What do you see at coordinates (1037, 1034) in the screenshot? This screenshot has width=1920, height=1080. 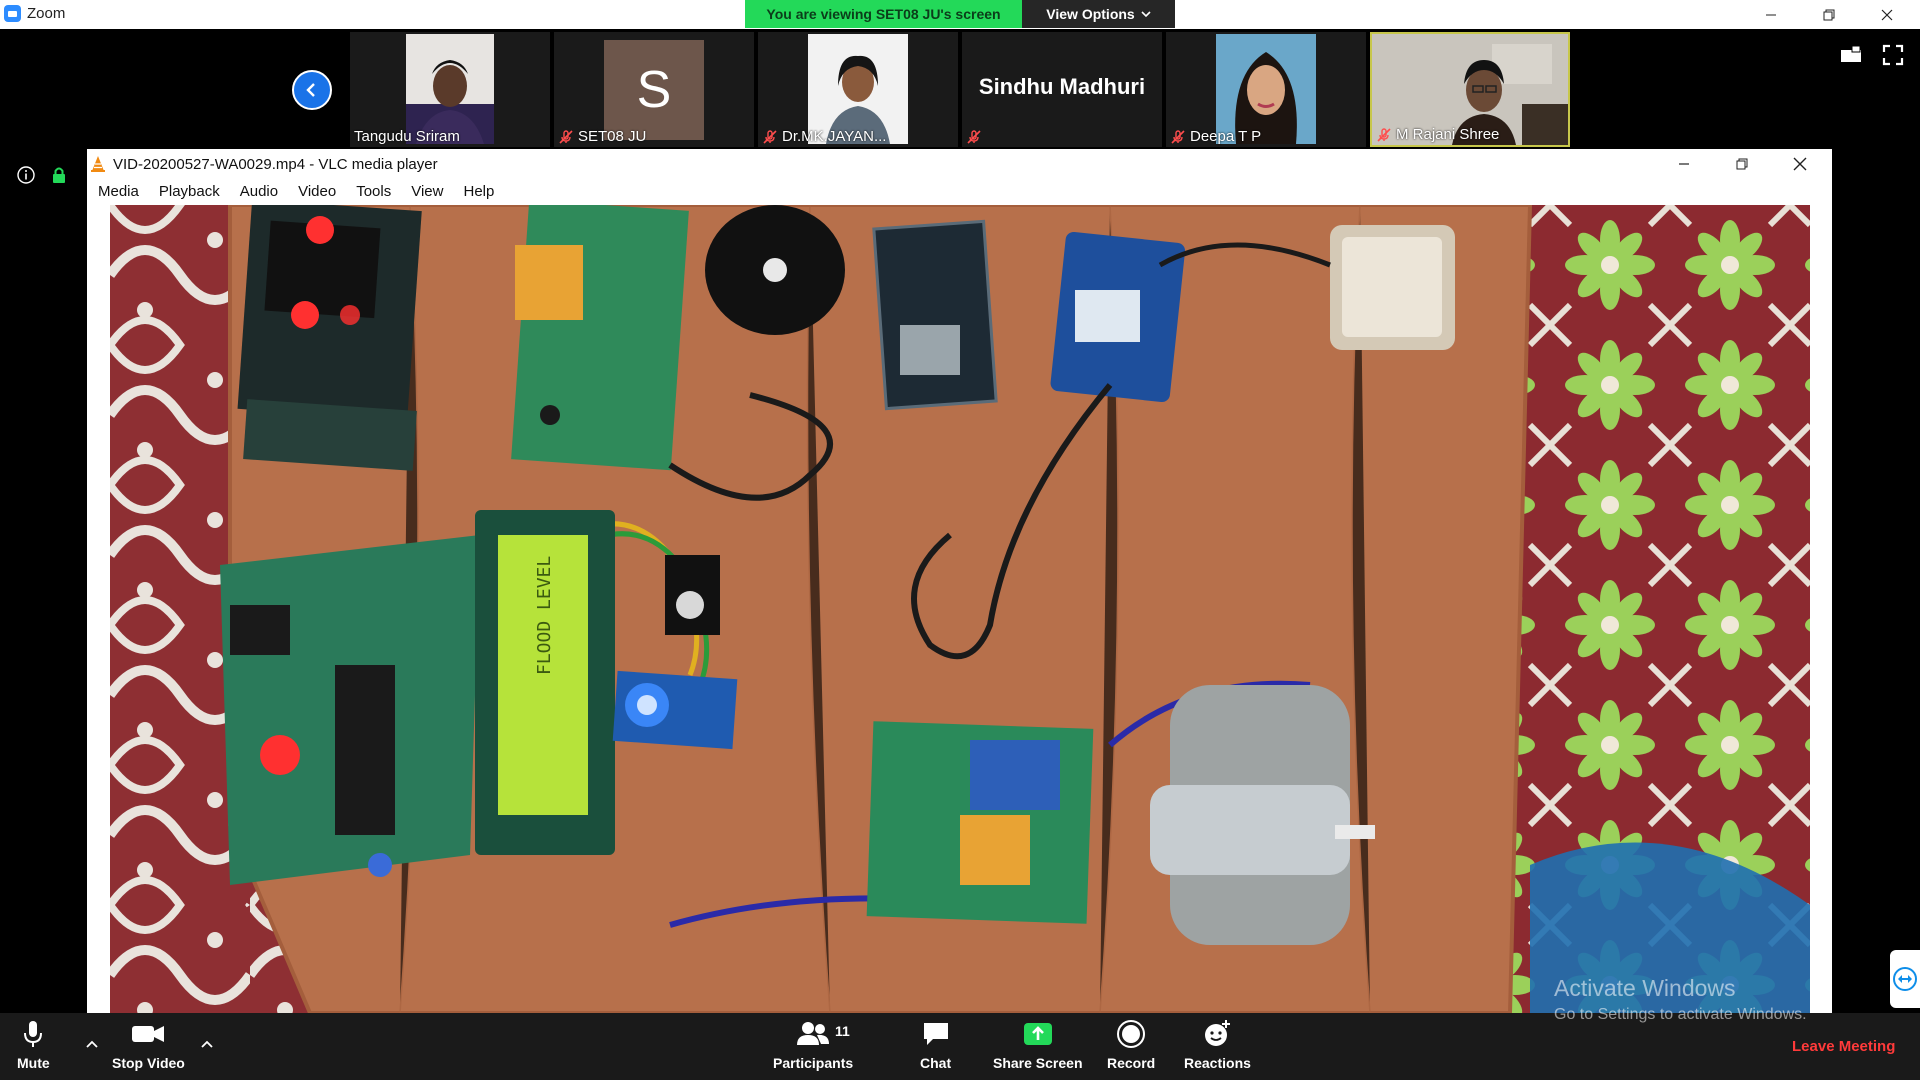 I see `share-screen-icon` at bounding box center [1037, 1034].